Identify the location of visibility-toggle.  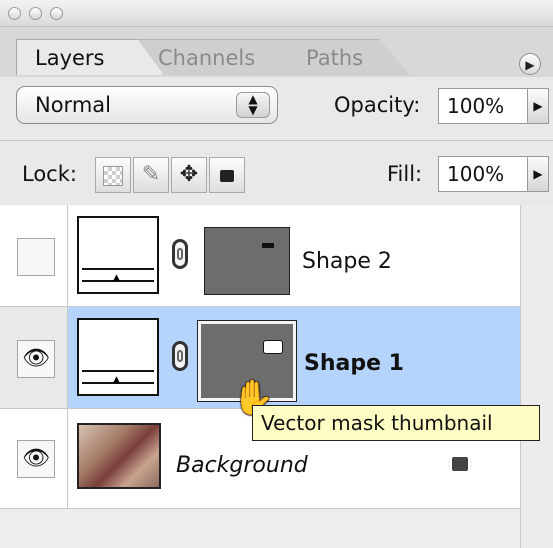
(36, 257).